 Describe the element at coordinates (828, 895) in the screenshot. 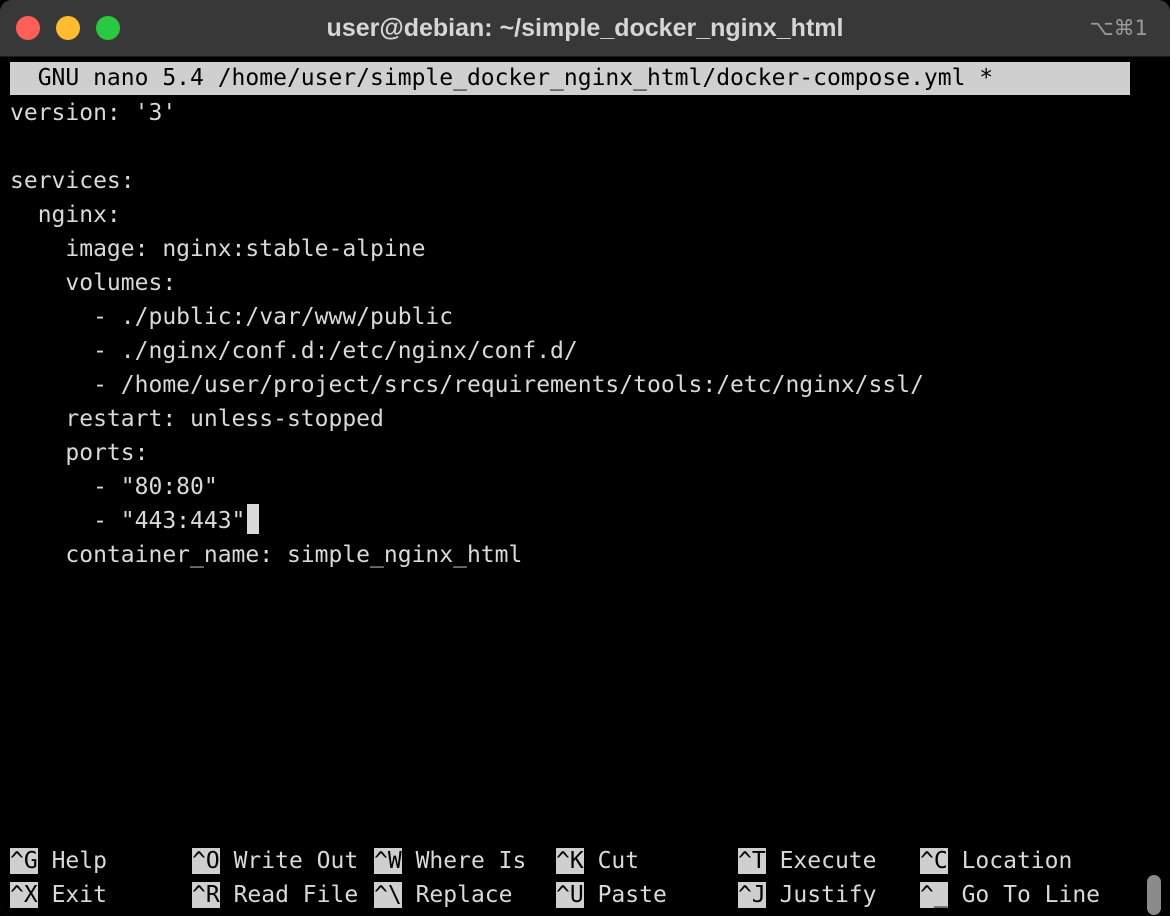

I see `shortcut-label: Justify` at that location.